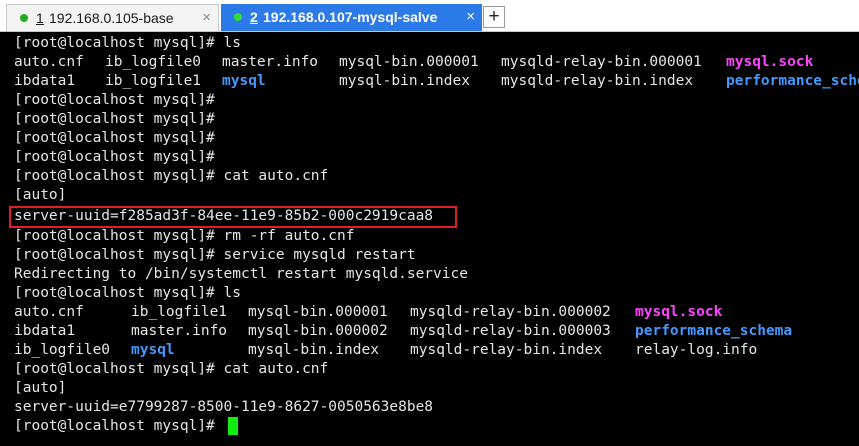 The width and height of the screenshot is (859, 446). Describe the element at coordinates (714, 331) in the screenshot. I see `directory-entry: performance_schema` at that location.